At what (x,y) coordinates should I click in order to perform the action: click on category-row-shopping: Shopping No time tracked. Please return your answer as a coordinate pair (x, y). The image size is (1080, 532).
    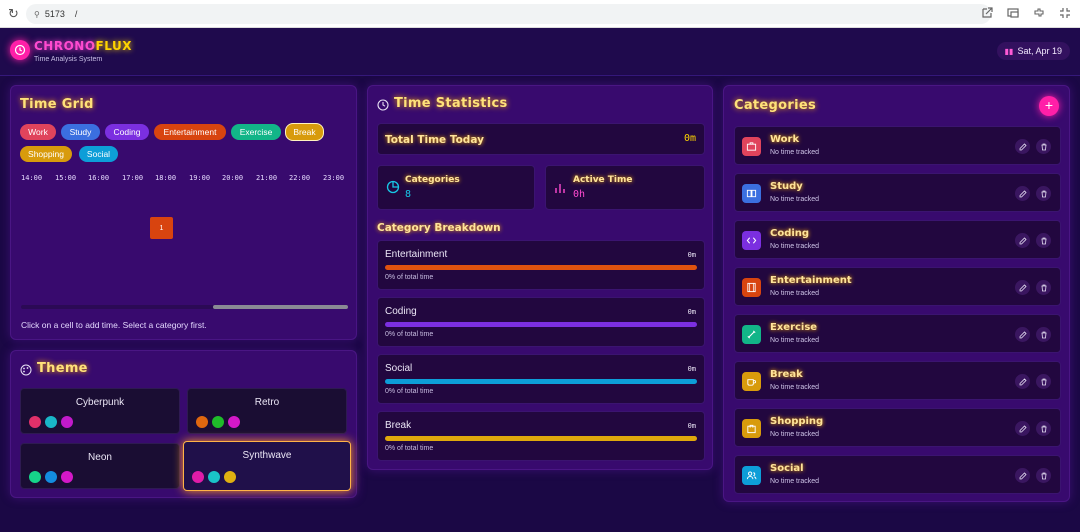
    Looking at the image, I should click on (897, 427).